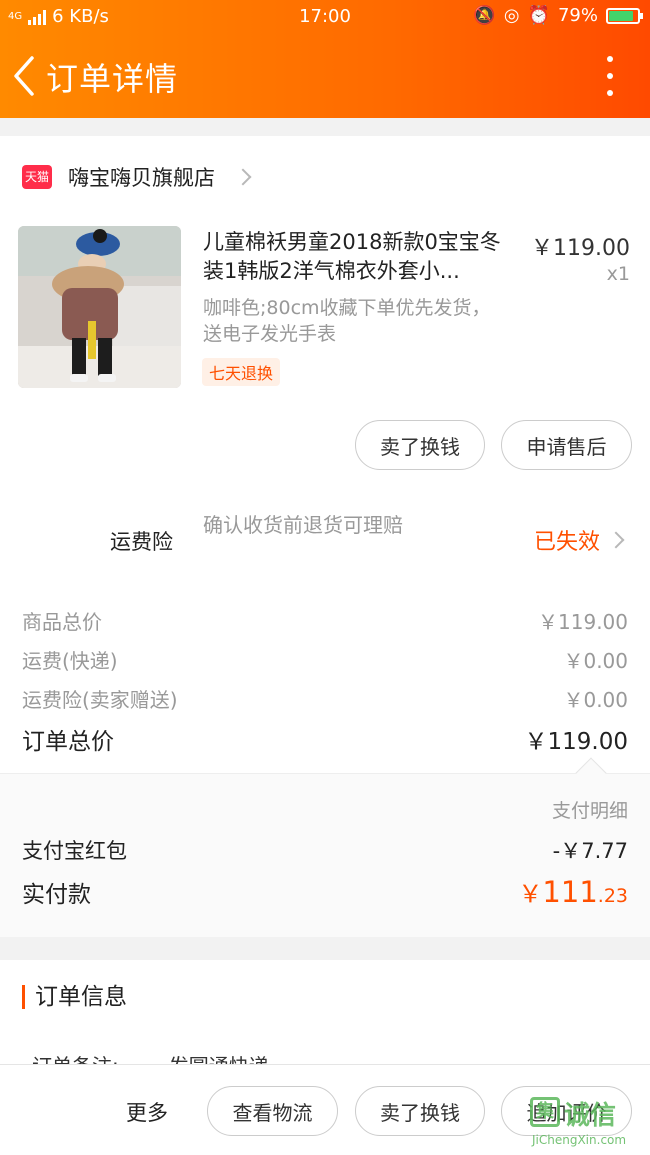  What do you see at coordinates (580, 248) in the screenshot?
I see `product-price: ￥119.00` at bounding box center [580, 248].